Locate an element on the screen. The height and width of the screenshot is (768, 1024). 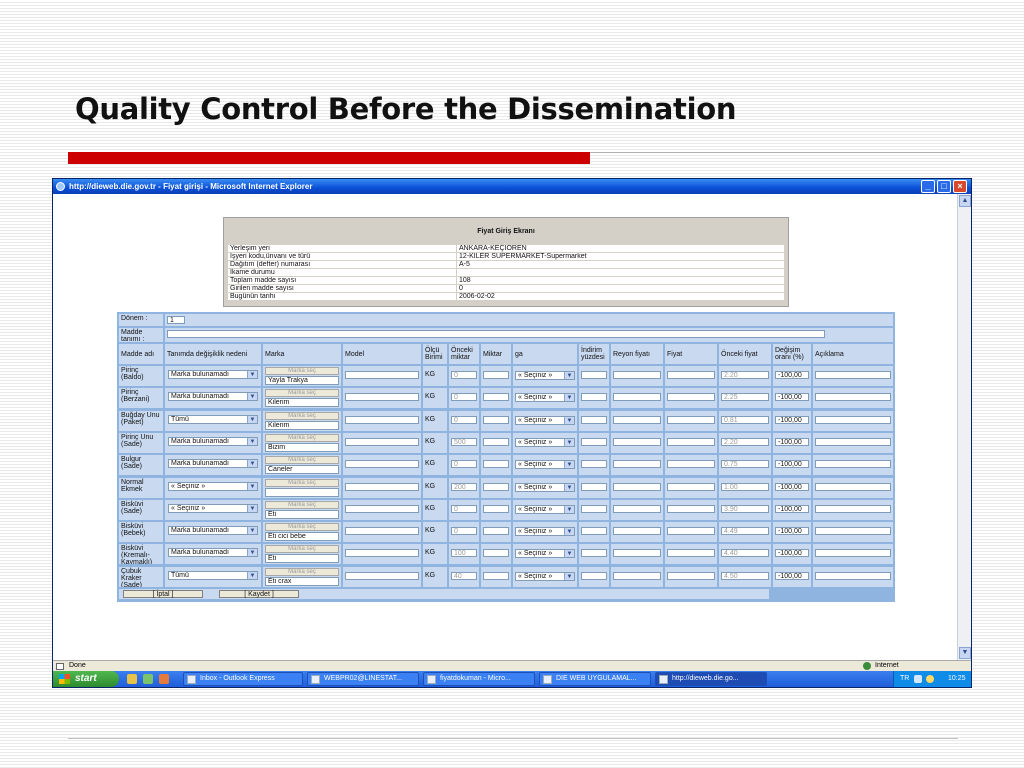
iptal-button: [ İptal ] is located at coordinates (163, 594).